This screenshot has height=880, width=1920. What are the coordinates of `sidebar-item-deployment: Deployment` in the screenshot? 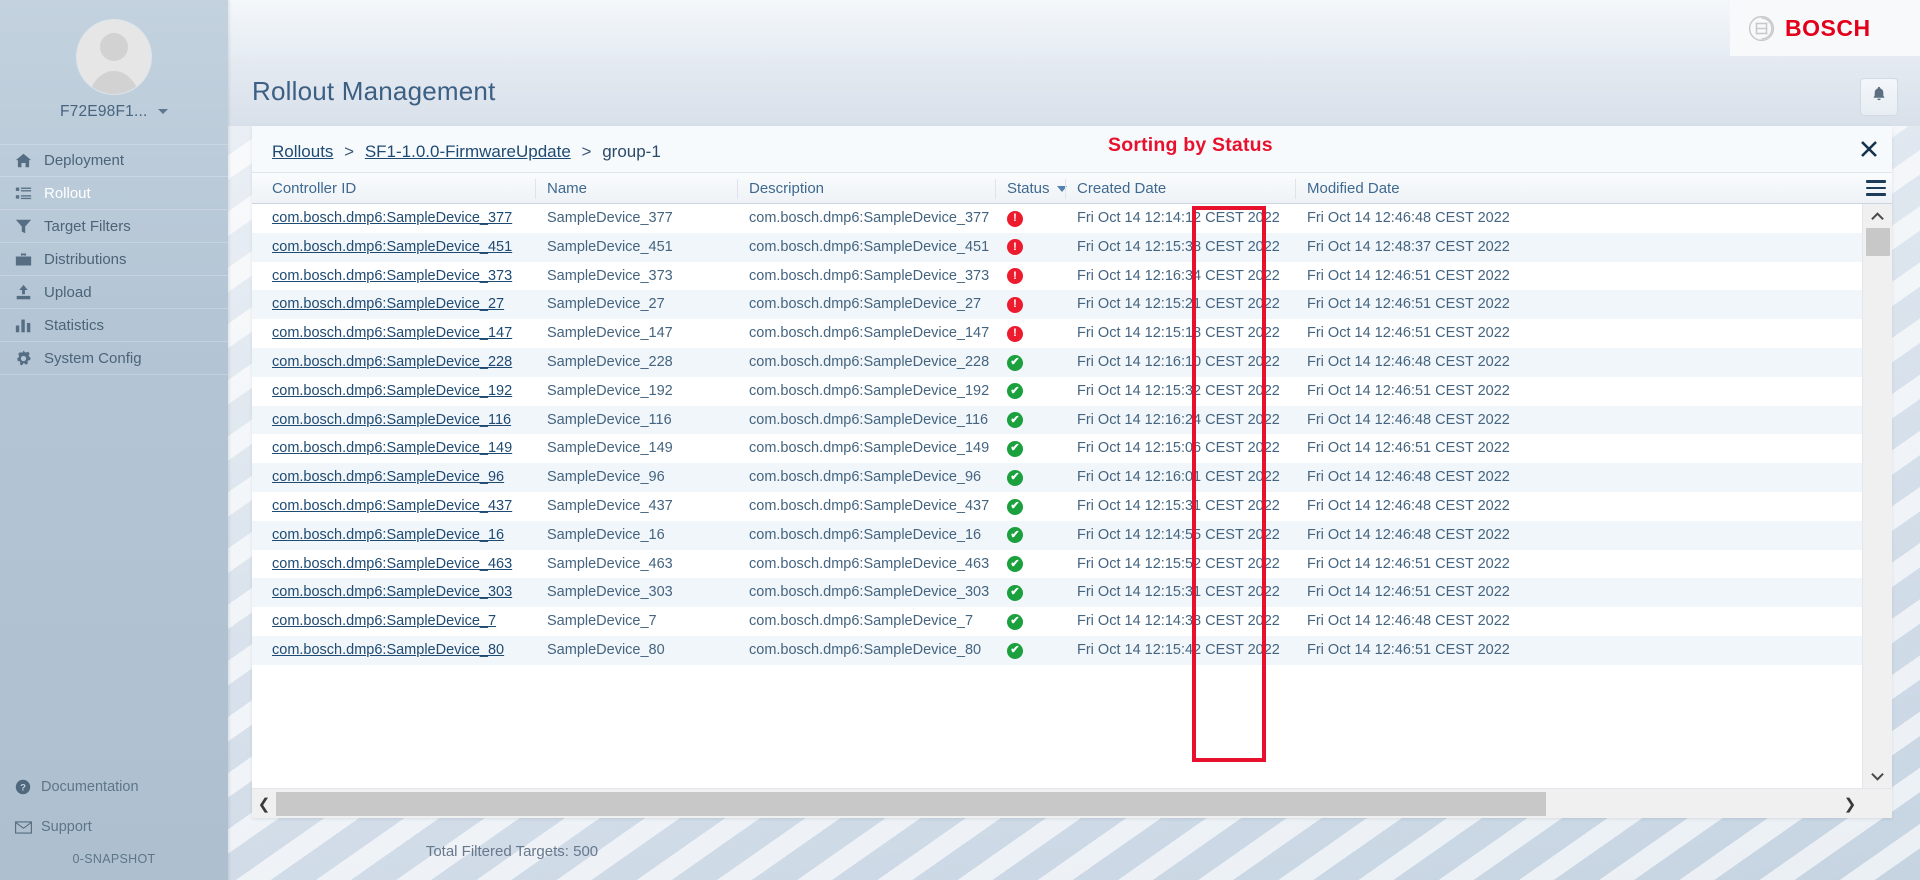 It's located at (114, 160).